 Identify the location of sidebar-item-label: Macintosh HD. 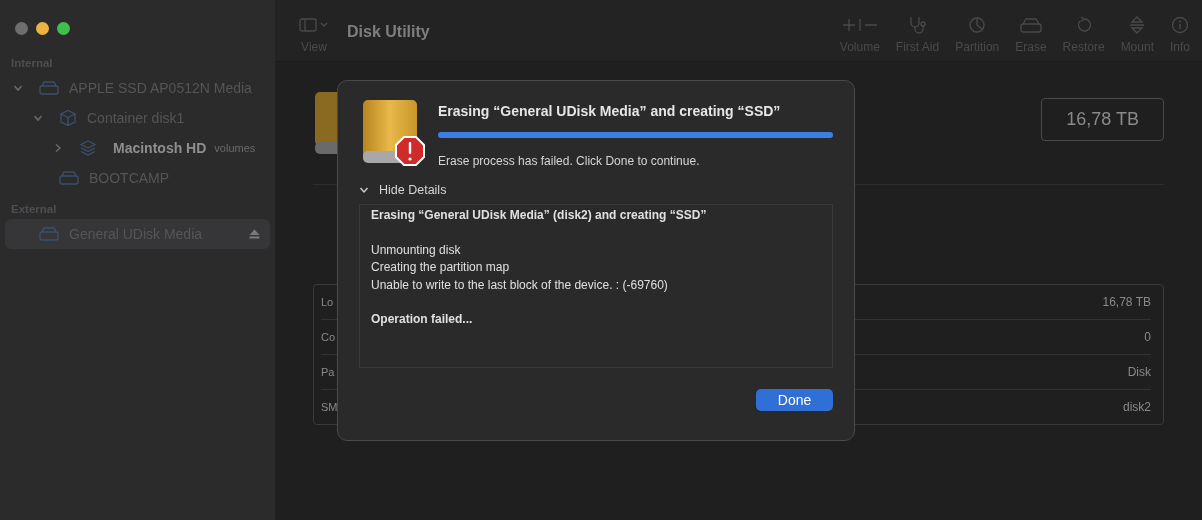
(160, 148).